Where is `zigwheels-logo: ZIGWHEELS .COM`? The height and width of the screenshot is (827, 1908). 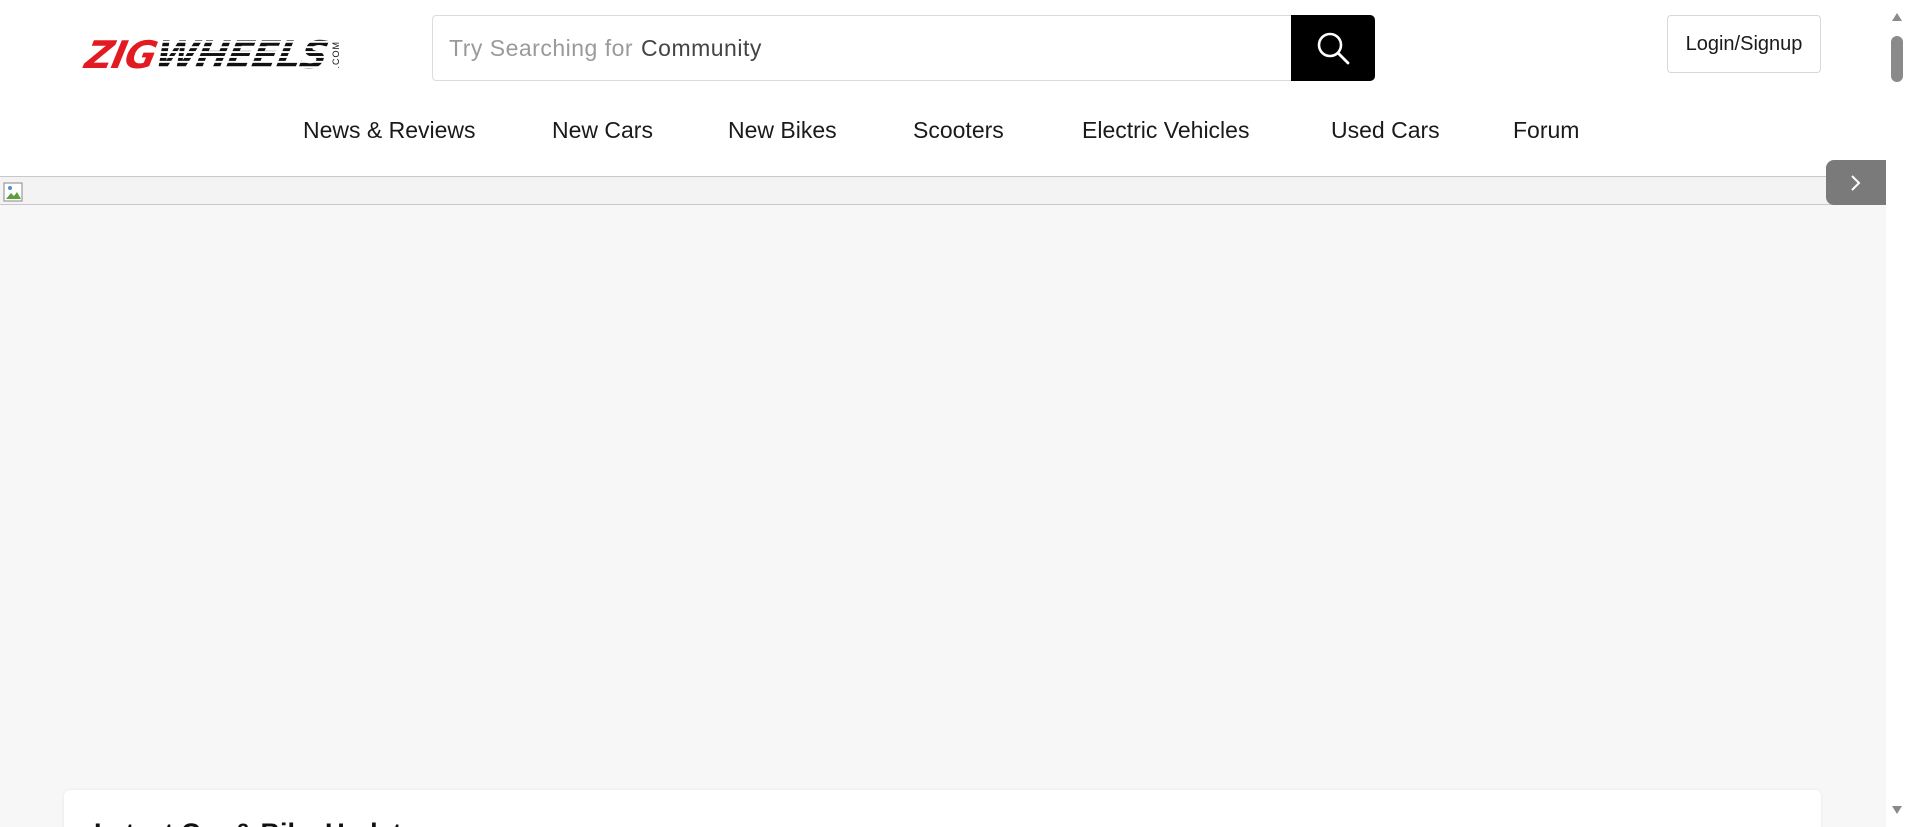
zigwheels-logo: ZIGWHEELS .COM is located at coordinates (223, 55).